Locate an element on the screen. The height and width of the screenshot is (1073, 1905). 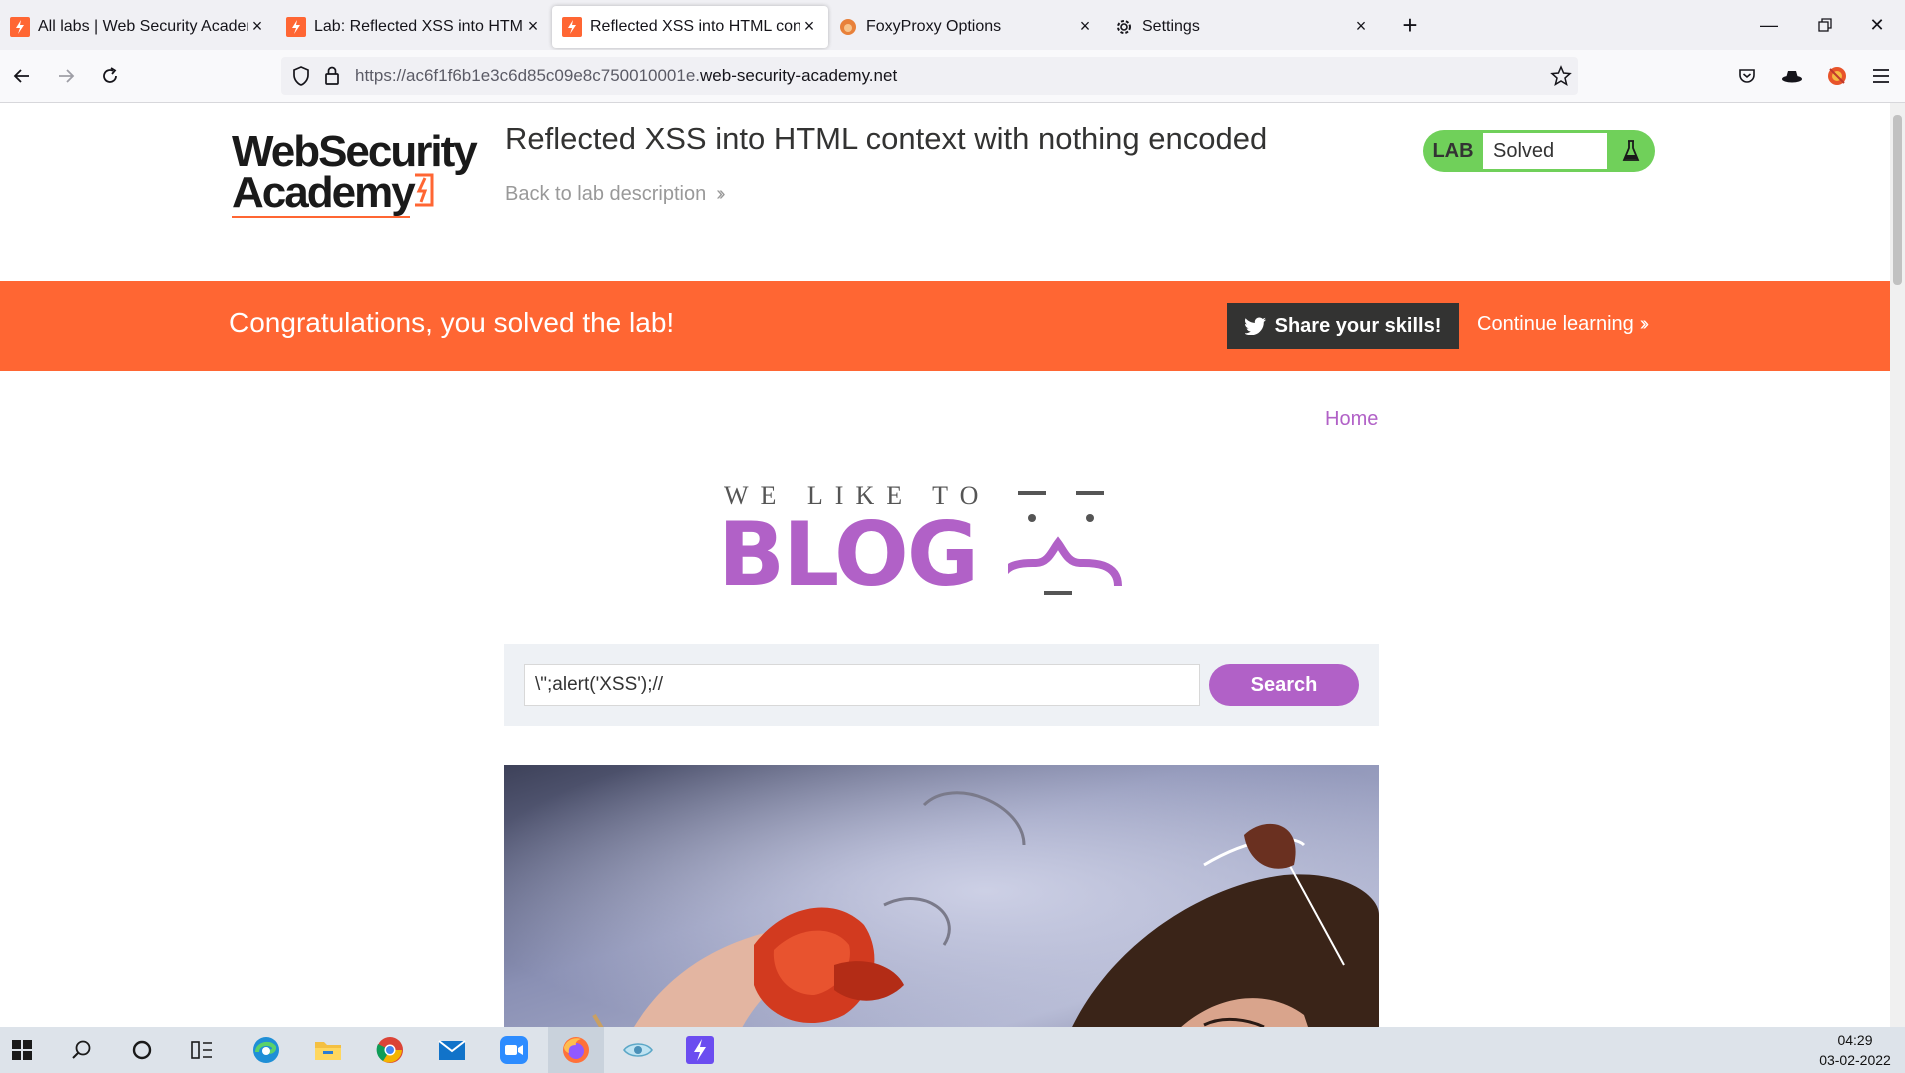
lab-status-text: Solved is located at coordinates (1545, 151).